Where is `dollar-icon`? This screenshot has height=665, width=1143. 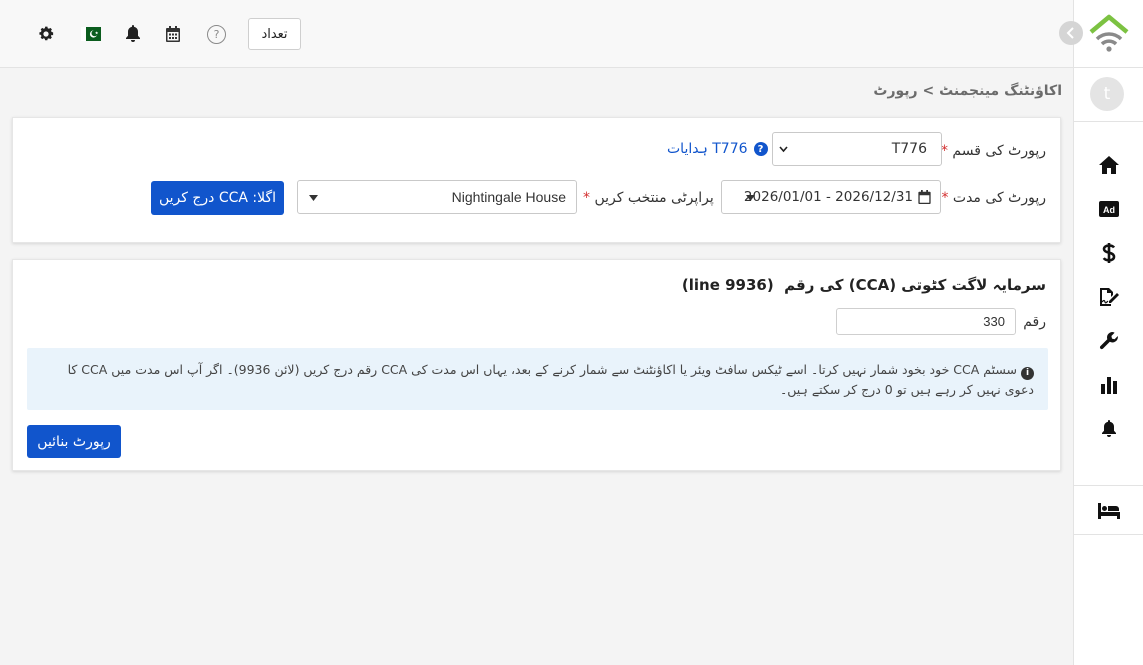 dollar-icon is located at coordinates (1109, 253).